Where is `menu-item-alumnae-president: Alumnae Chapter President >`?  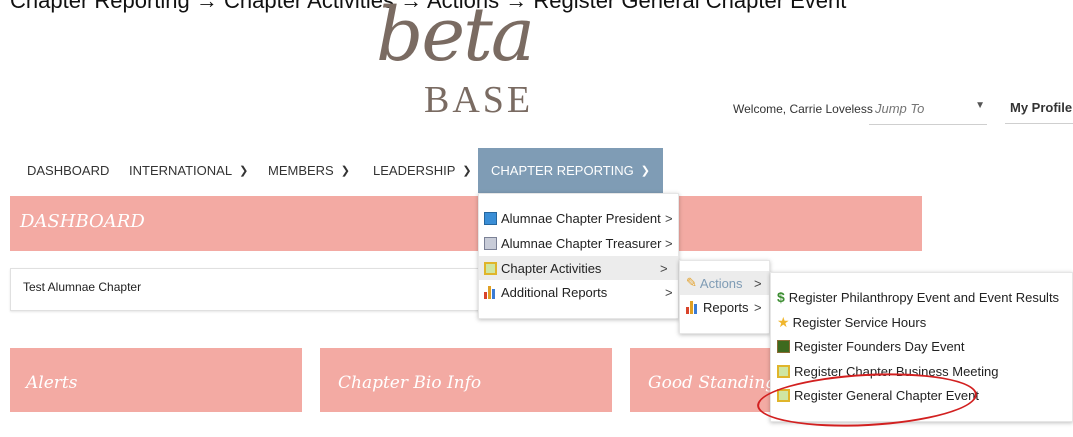 menu-item-alumnae-president: Alumnae Chapter President > is located at coordinates (579, 218).